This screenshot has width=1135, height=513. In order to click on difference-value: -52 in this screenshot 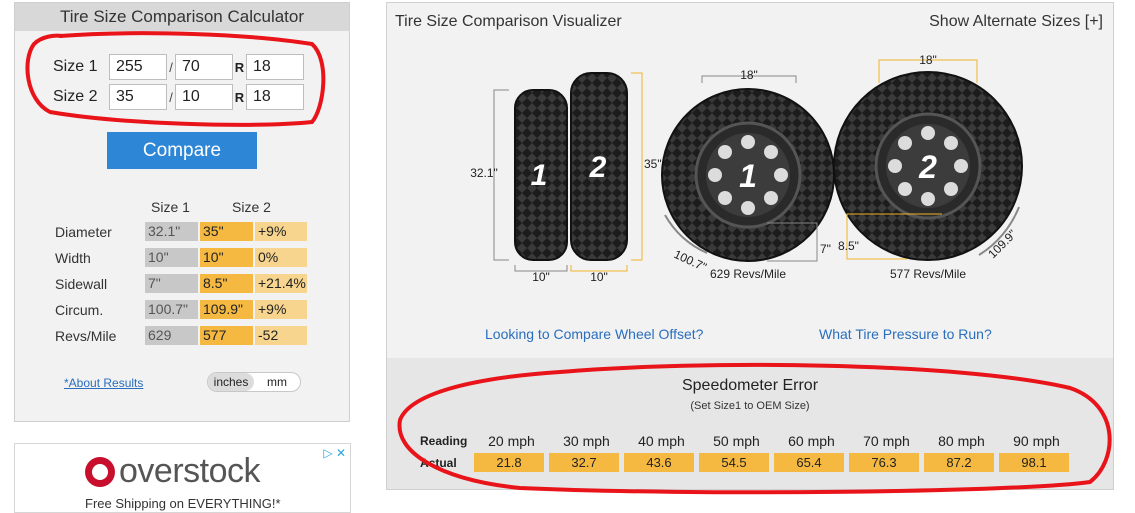, I will do `click(281, 335)`.